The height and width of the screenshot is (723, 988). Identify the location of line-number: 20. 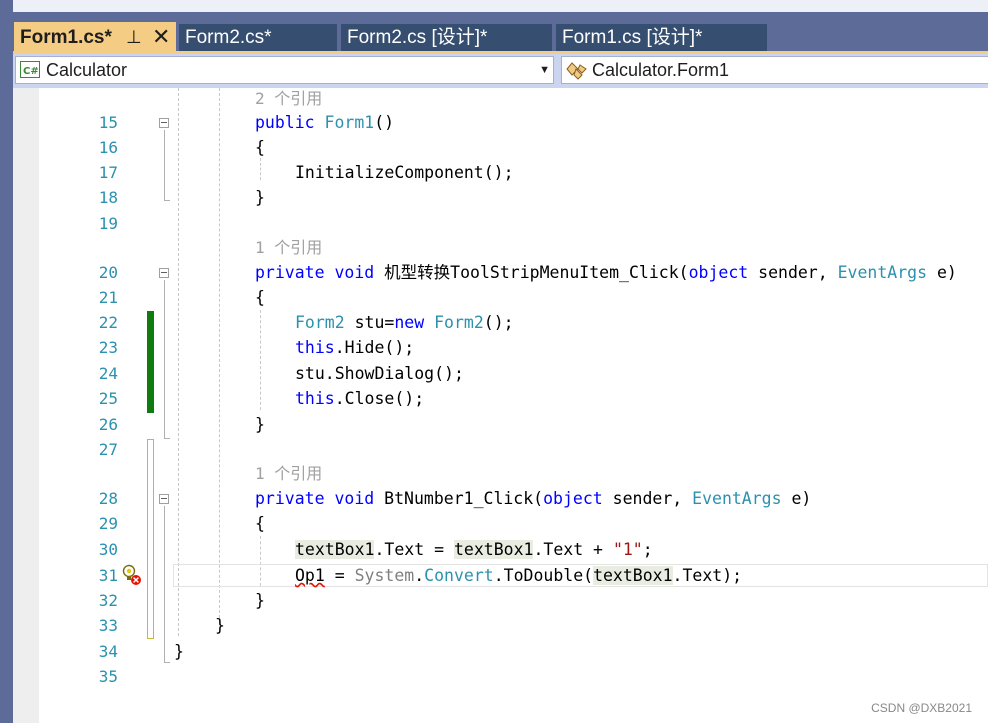
(108, 272).